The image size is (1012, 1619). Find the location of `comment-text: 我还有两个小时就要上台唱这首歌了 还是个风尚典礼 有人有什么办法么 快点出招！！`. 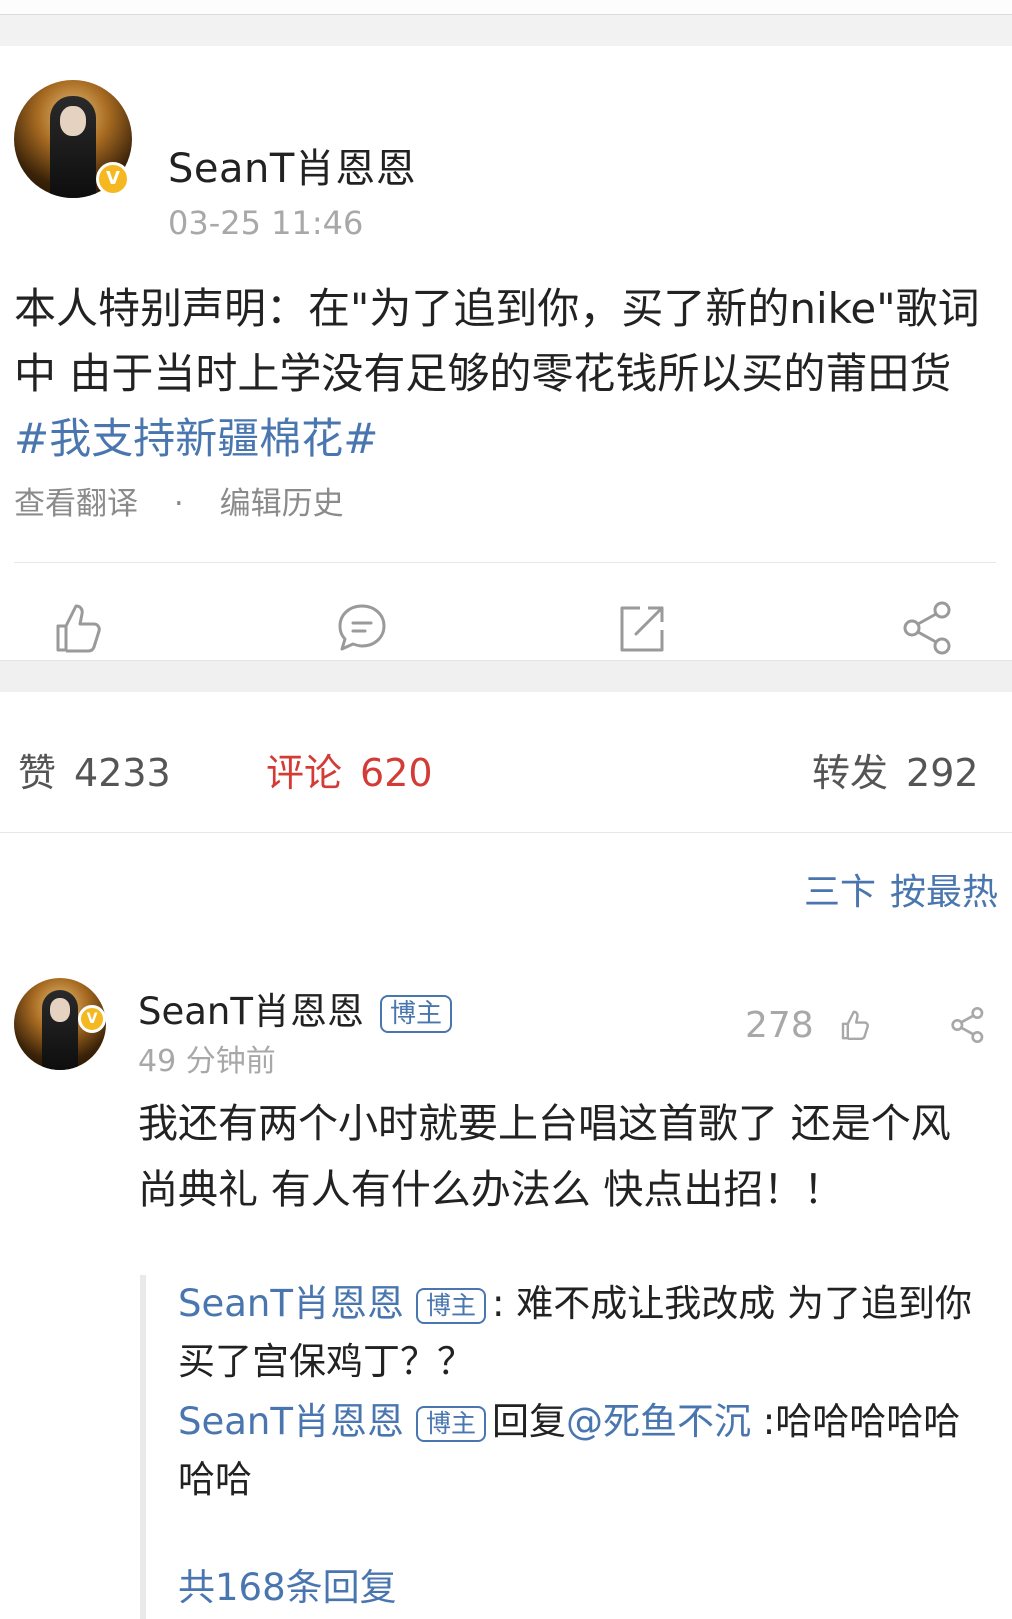

comment-text: 我还有两个小时就要上台唱这首歌了 还是个风尚典礼 有人有什么办法么 快点出招！！ is located at coordinates (544, 1157).